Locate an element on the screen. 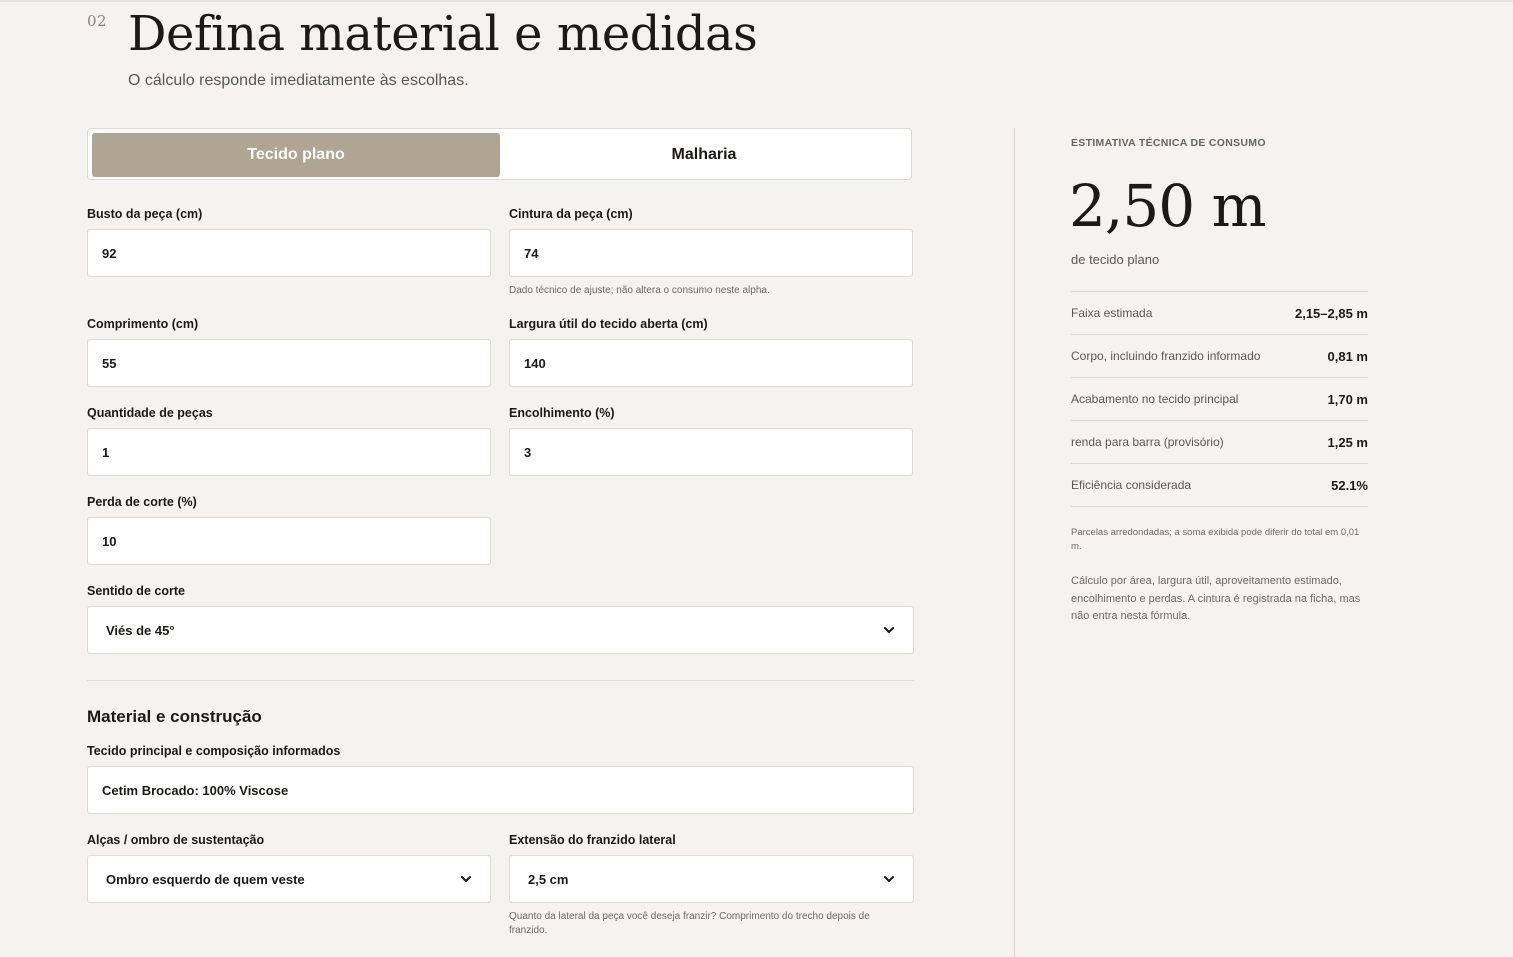 Image resolution: width=1513 pixels, height=957 pixels. tab-malharia: Malharia is located at coordinates (704, 155).